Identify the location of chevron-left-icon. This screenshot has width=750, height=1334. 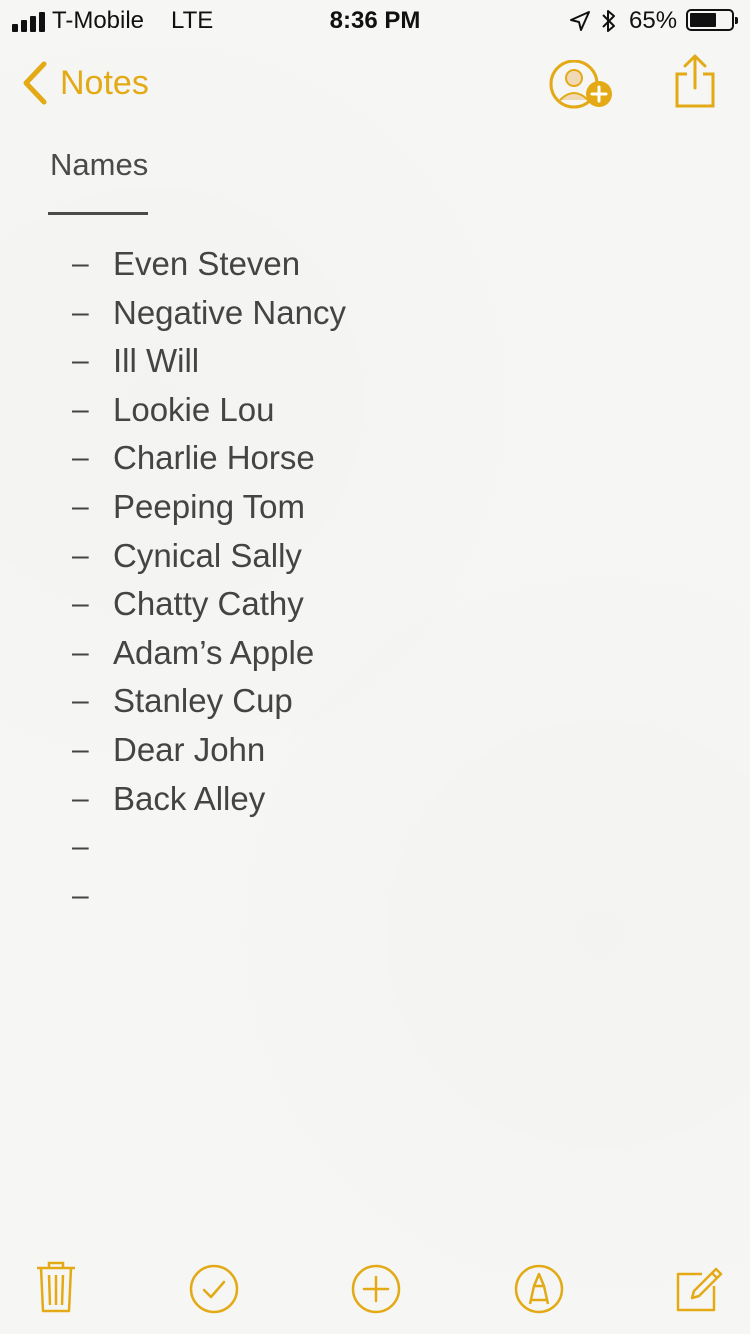
(35, 83).